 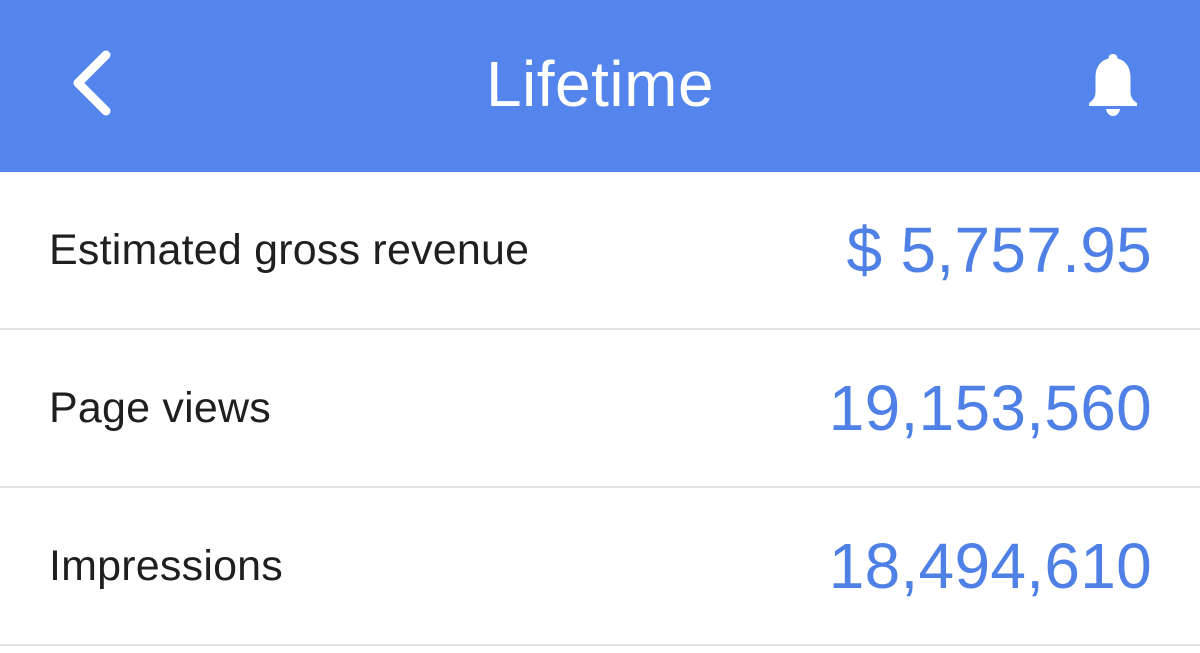 I want to click on page-title: Lifetime, so click(x=600, y=84).